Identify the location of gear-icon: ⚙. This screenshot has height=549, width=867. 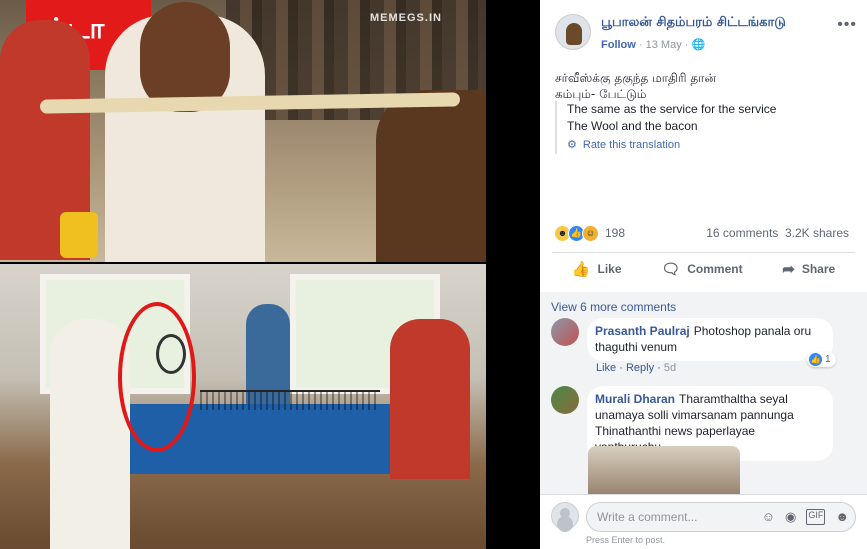
(572, 145).